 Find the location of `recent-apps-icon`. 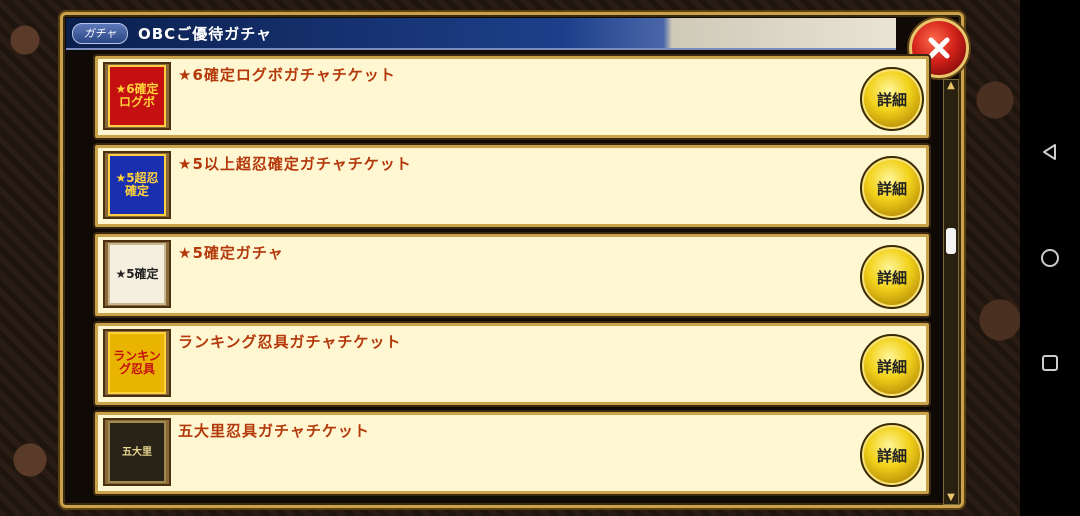

recent-apps-icon is located at coordinates (1050, 363).